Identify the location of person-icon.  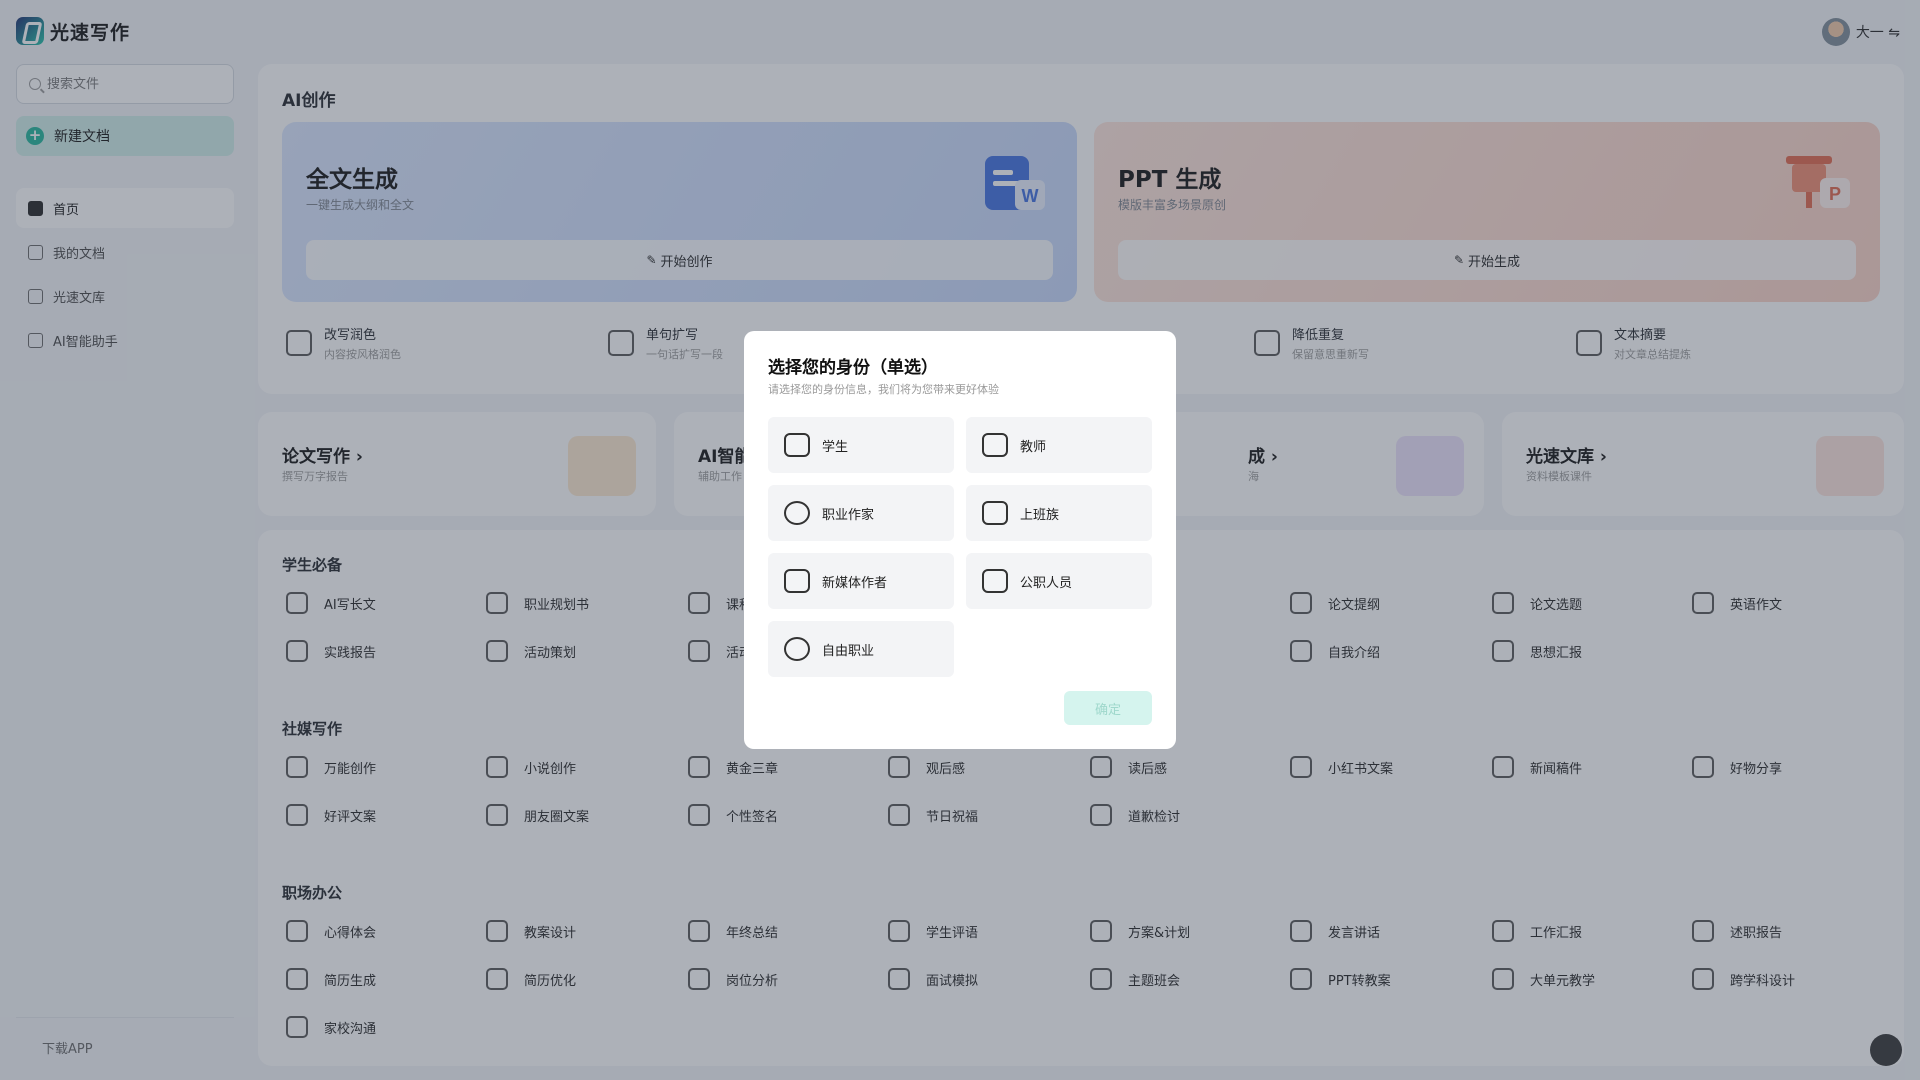
(797, 649).